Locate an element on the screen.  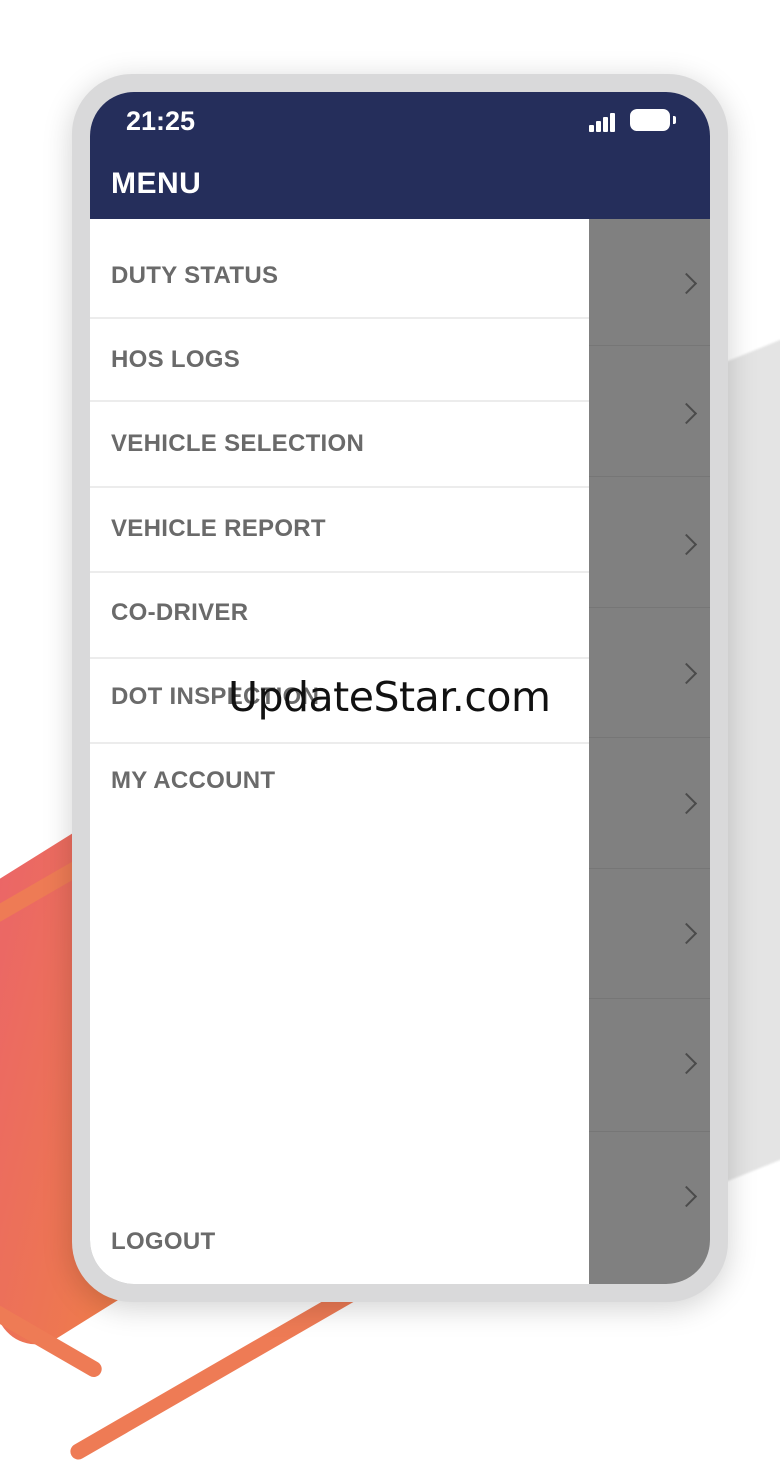
watermark-text: UpdateStar.com is located at coordinates (389, 697).